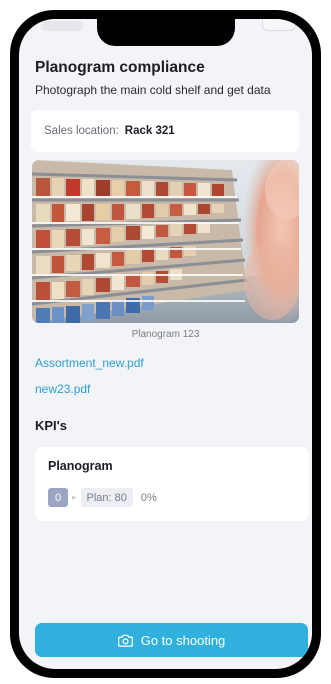 This screenshot has width=331, height=684. Describe the element at coordinates (62, 389) in the screenshot. I see `file-link-new23: new23.pdf` at that location.